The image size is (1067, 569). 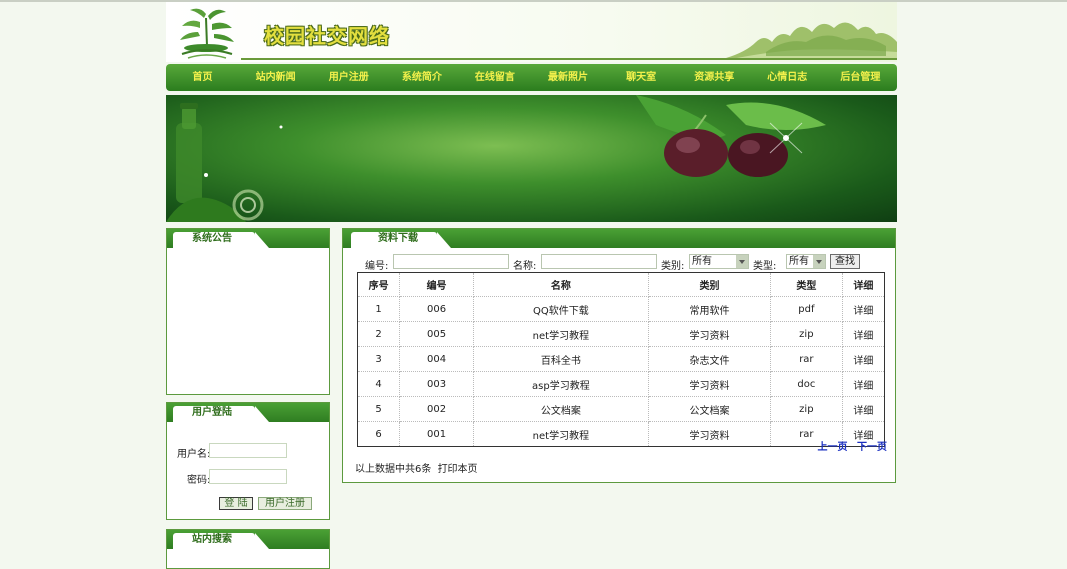 I want to click on category-label: 类别:, so click(x=673, y=266).